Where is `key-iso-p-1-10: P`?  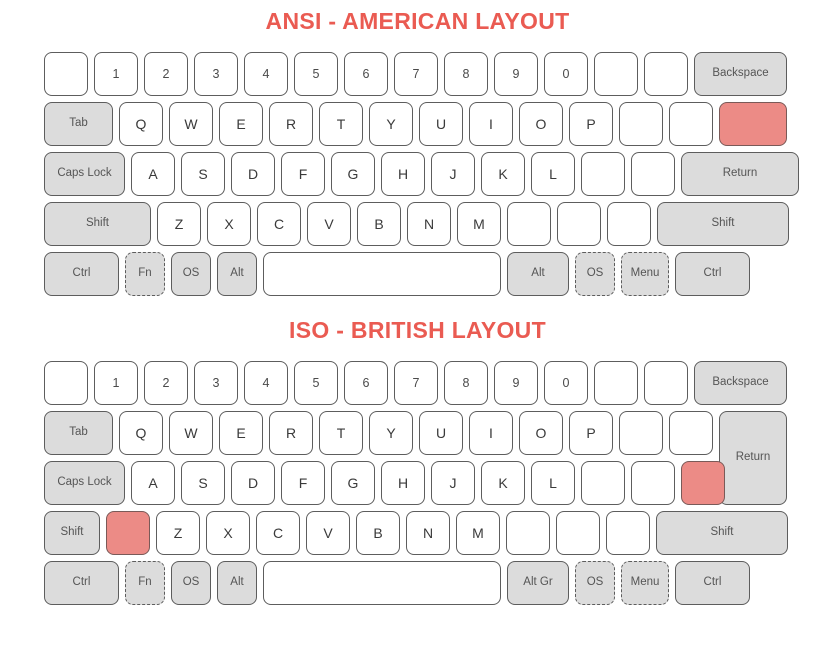 key-iso-p-1-10: P is located at coordinates (591, 433).